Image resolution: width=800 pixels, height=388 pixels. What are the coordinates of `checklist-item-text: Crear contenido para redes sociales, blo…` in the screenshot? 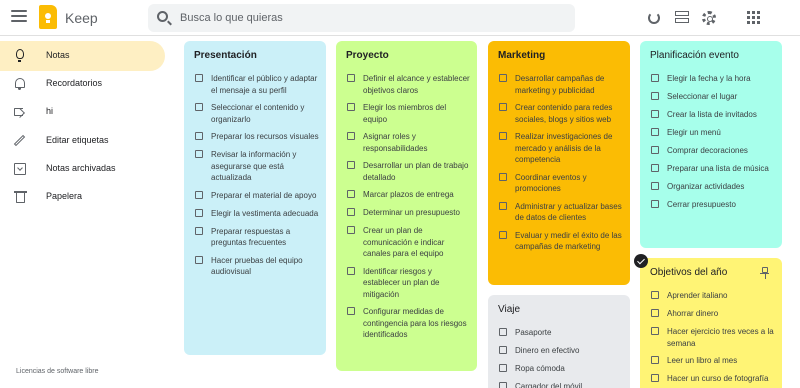 It's located at (569, 113).